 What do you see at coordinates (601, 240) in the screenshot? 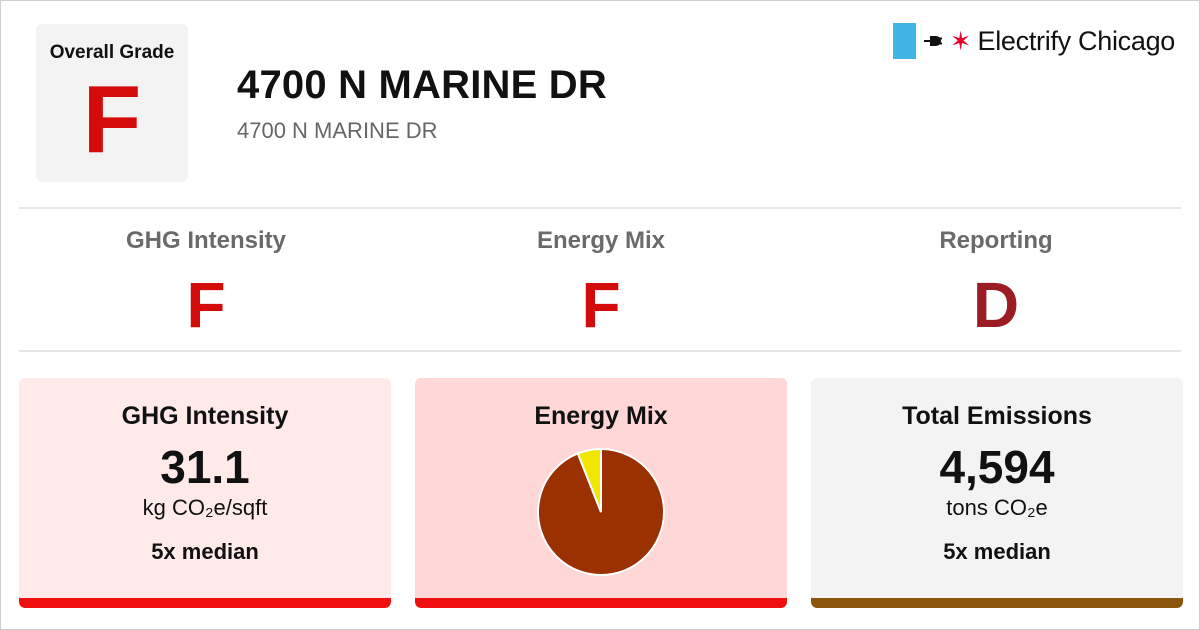
I see `subgrade-label: Energy Mix` at bounding box center [601, 240].